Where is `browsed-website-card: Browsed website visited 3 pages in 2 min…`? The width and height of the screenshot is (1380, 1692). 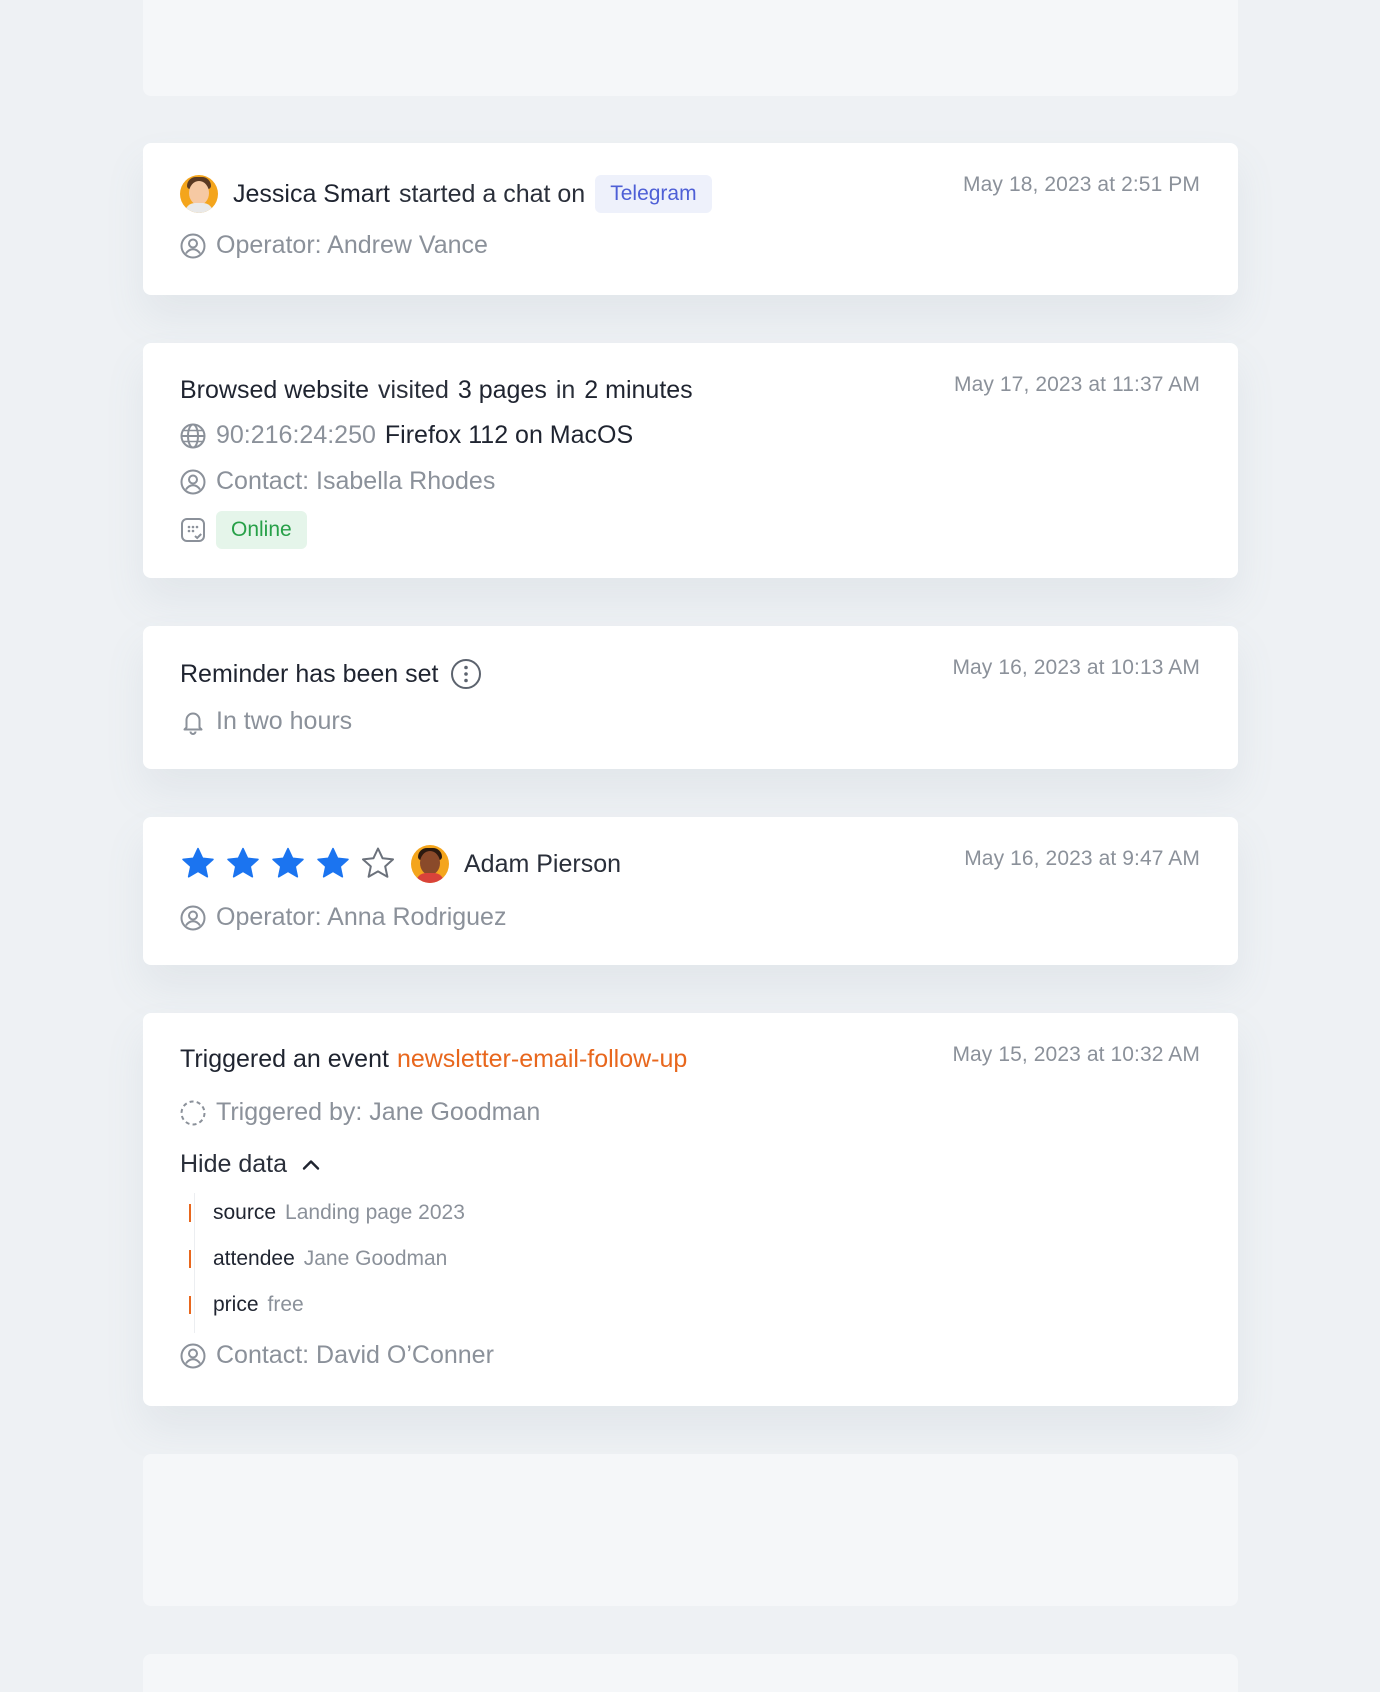
browsed-website-card: Browsed website visited 3 pages in 2 min… is located at coordinates (690, 460).